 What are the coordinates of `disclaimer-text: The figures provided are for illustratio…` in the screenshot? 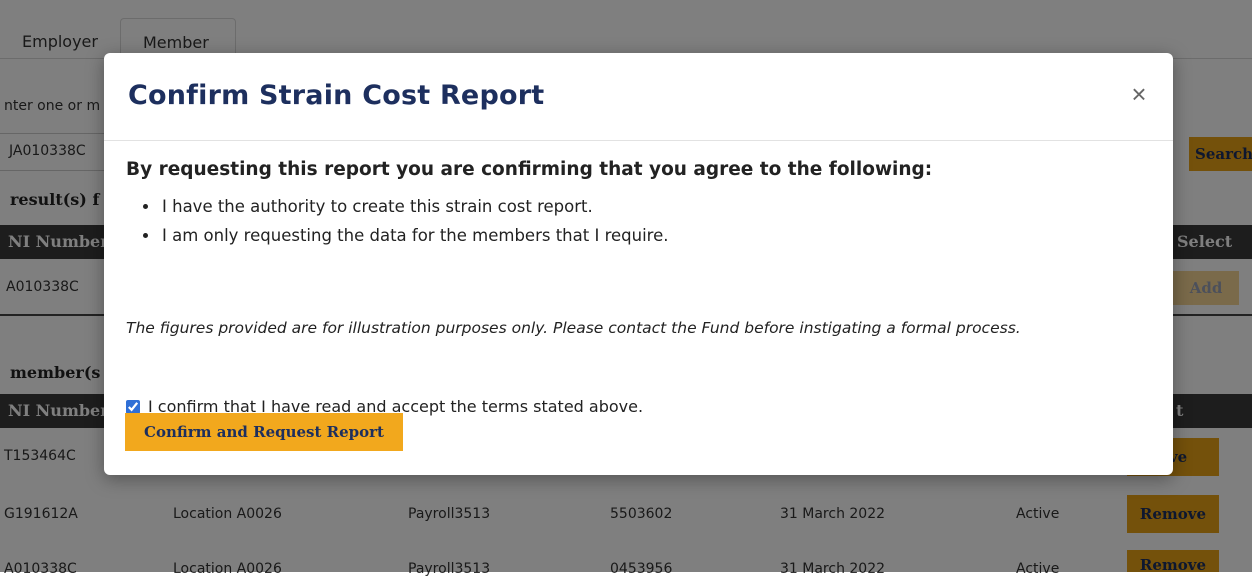 It's located at (573, 328).